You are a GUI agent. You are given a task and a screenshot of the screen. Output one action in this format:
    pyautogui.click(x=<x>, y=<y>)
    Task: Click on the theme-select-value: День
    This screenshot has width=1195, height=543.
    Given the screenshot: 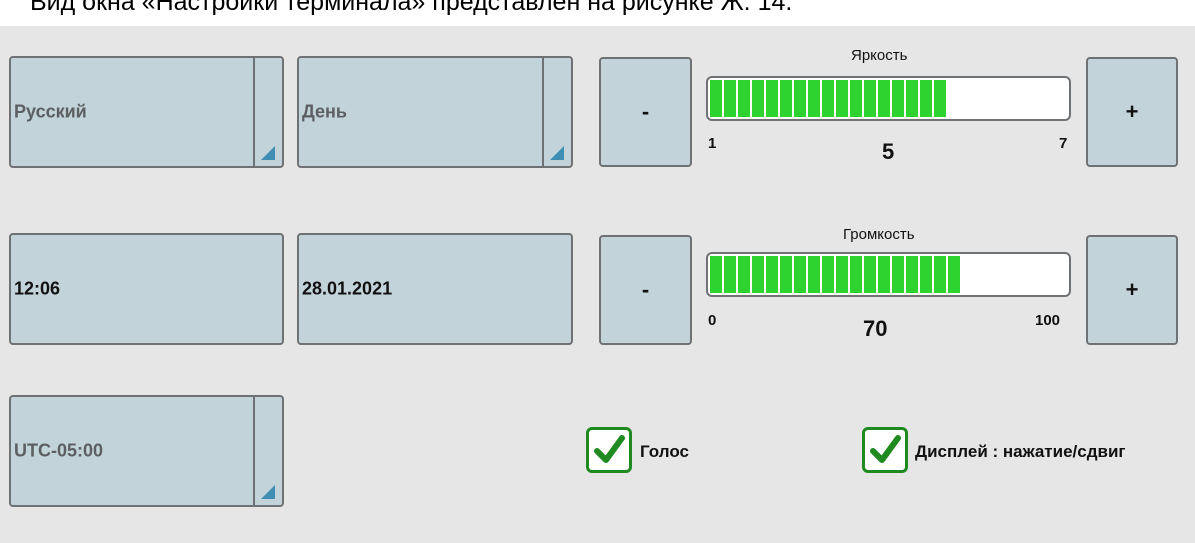 What is the action you would take?
    pyautogui.click(x=324, y=111)
    